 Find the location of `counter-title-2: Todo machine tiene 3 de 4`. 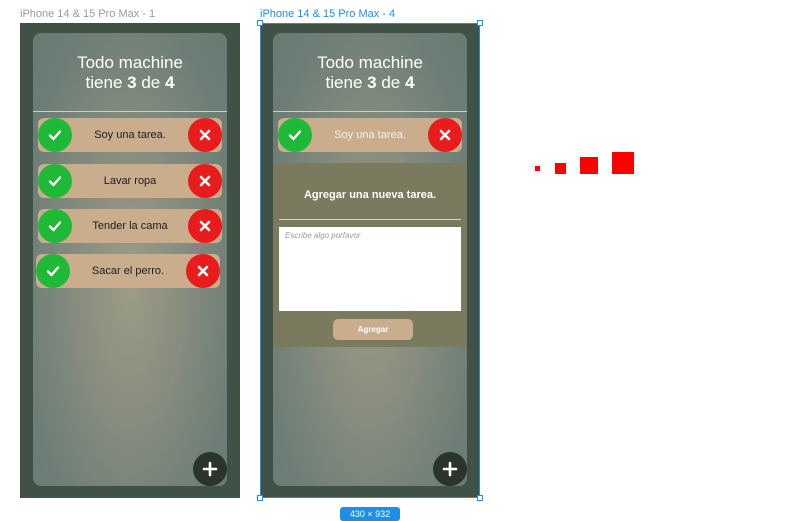

counter-title-2: Todo machine tiene 3 de 4 is located at coordinates (370, 73).